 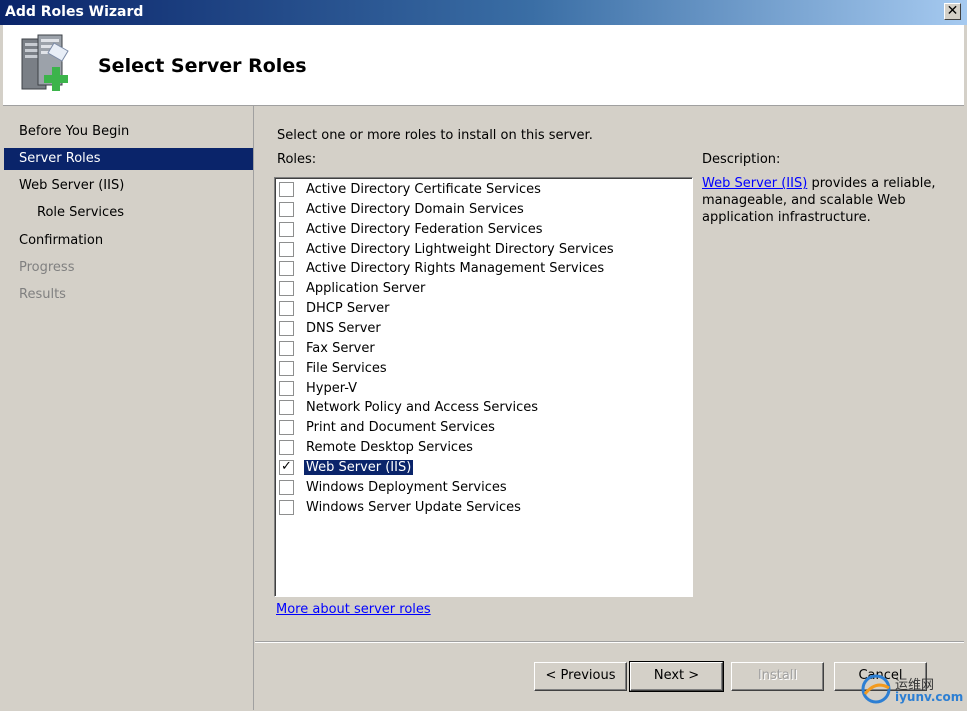 I want to click on role-item: Active Directory Federation Services, so click(x=479, y=230).